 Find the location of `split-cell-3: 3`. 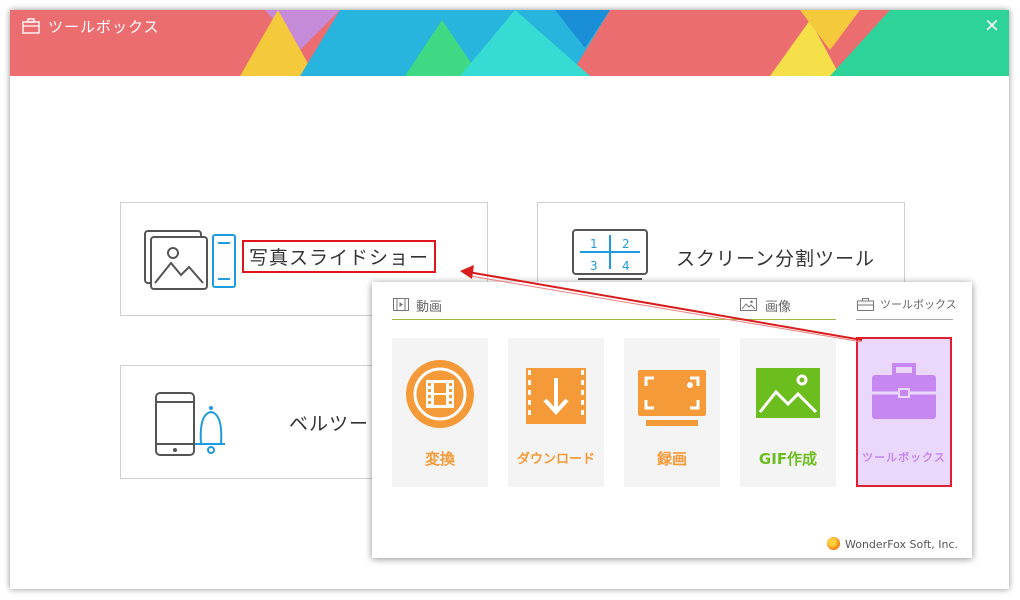

split-cell-3: 3 is located at coordinates (594, 266).